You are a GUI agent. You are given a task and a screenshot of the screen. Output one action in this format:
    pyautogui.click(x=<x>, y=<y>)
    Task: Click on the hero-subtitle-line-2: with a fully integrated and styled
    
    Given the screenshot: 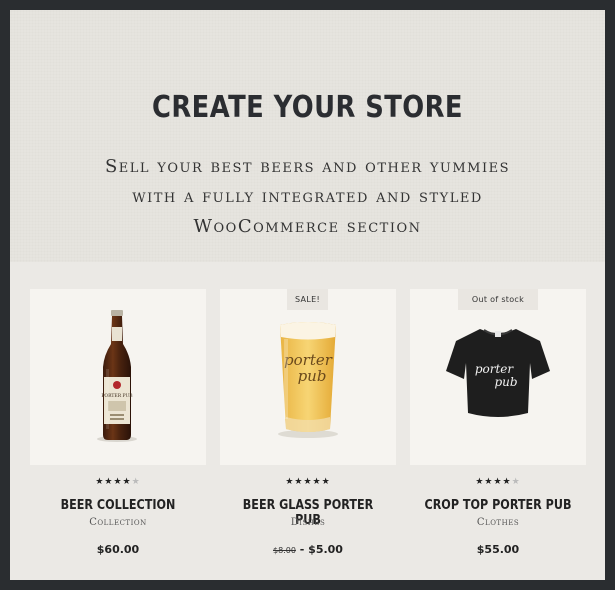 What is the action you would take?
    pyautogui.click(x=307, y=196)
    